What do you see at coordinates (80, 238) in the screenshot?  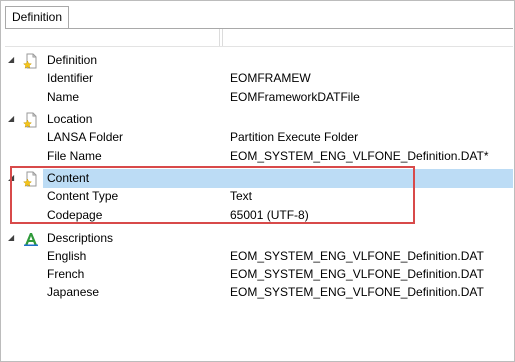 I see `group-label: Descriptions` at bounding box center [80, 238].